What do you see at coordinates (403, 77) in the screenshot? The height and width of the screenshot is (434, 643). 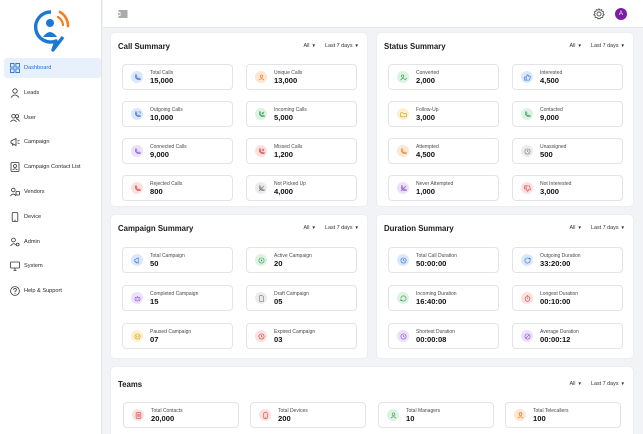 I see `user-check-icon` at bounding box center [403, 77].